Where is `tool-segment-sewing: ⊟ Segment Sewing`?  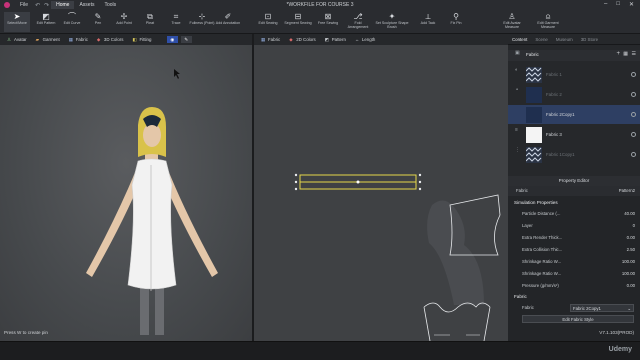
tool-segment-sewing: ⊟ Segment Sewing is located at coordinates (298, 18).